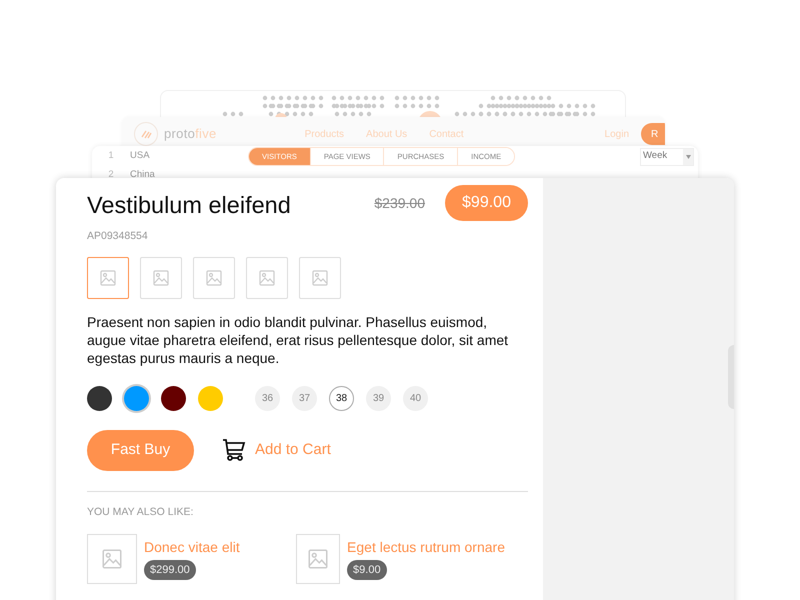 This screenshot has width=800, height=600. Describe the element at coordinates (399, 203) in the screenshot. I see `old-price: $239.00` at that location.